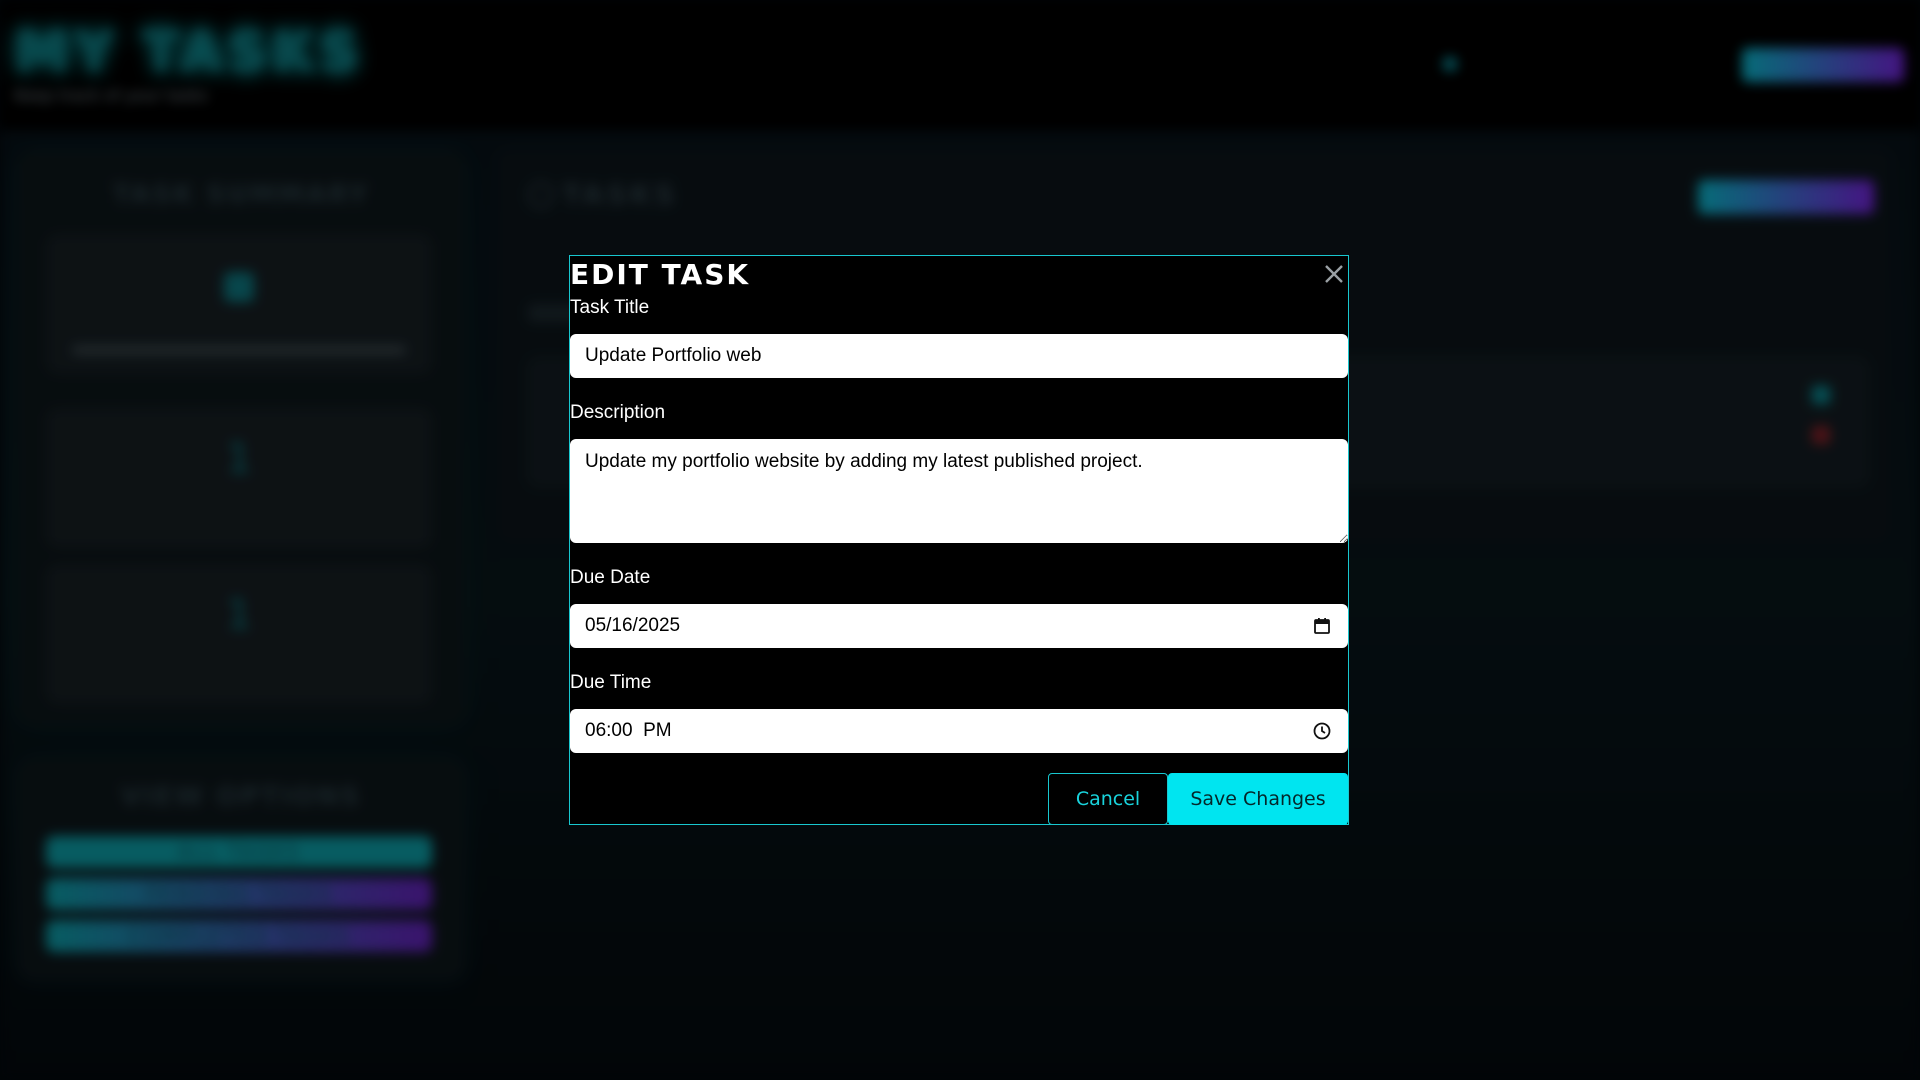 This screenshot has height=1080, width=1920. Describe the element at coordinates (610, 307) in the screenshot. I see `task-title-label: Task Title` at that location.